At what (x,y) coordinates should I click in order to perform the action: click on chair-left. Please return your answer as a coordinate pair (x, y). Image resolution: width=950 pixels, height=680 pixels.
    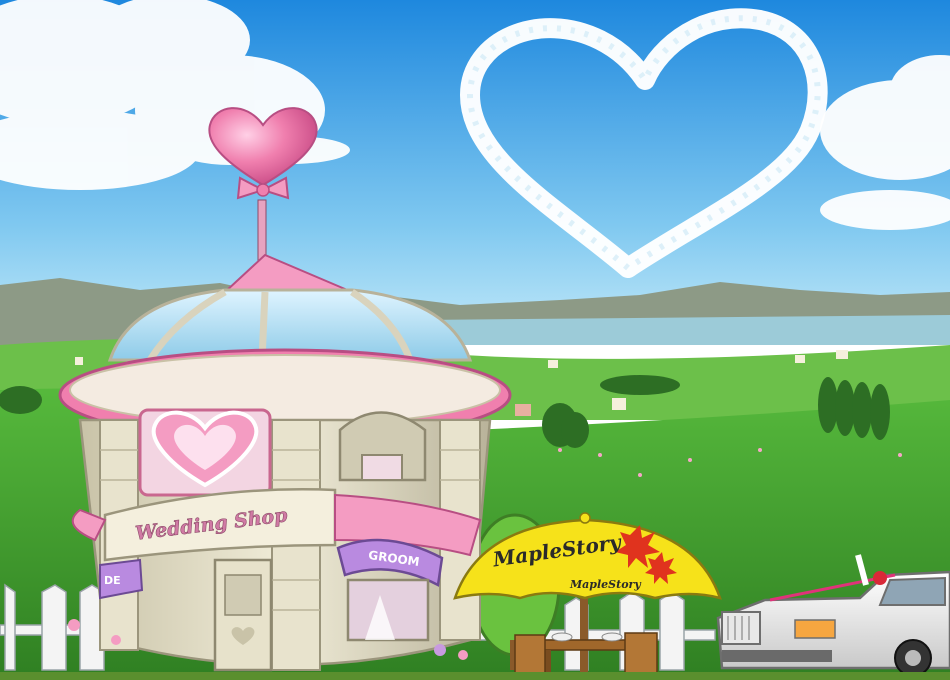
    Looking at the image, I should click on (530, 655).